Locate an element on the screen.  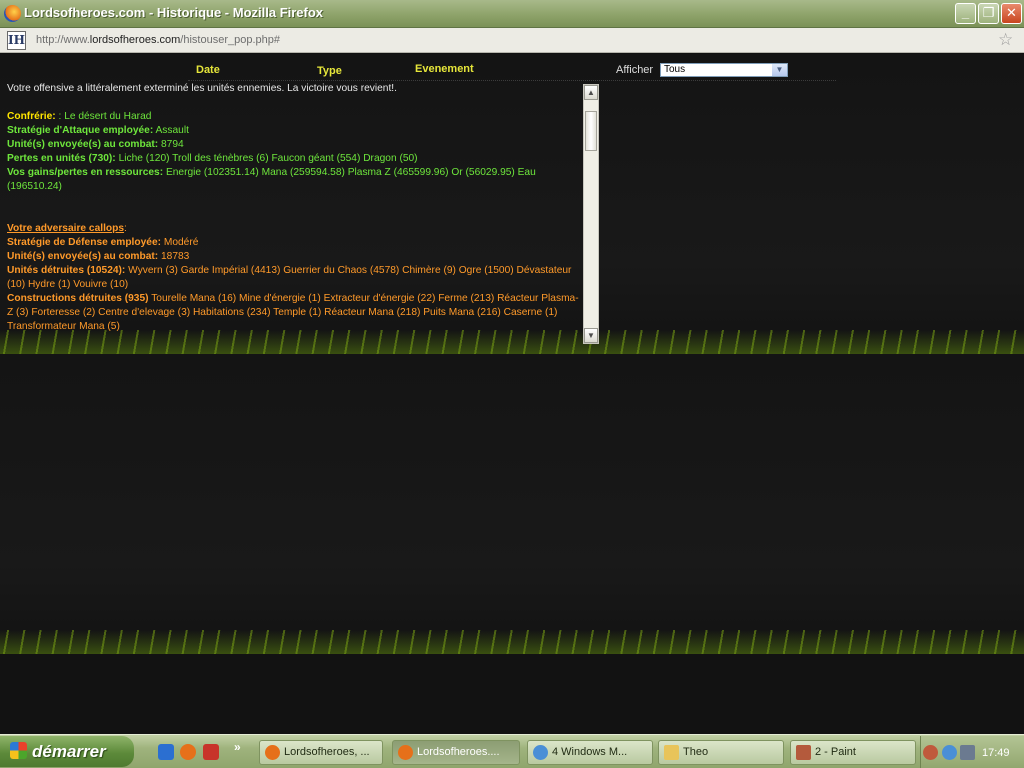
strategy-value: Assault is located at coordinates (172, 130).